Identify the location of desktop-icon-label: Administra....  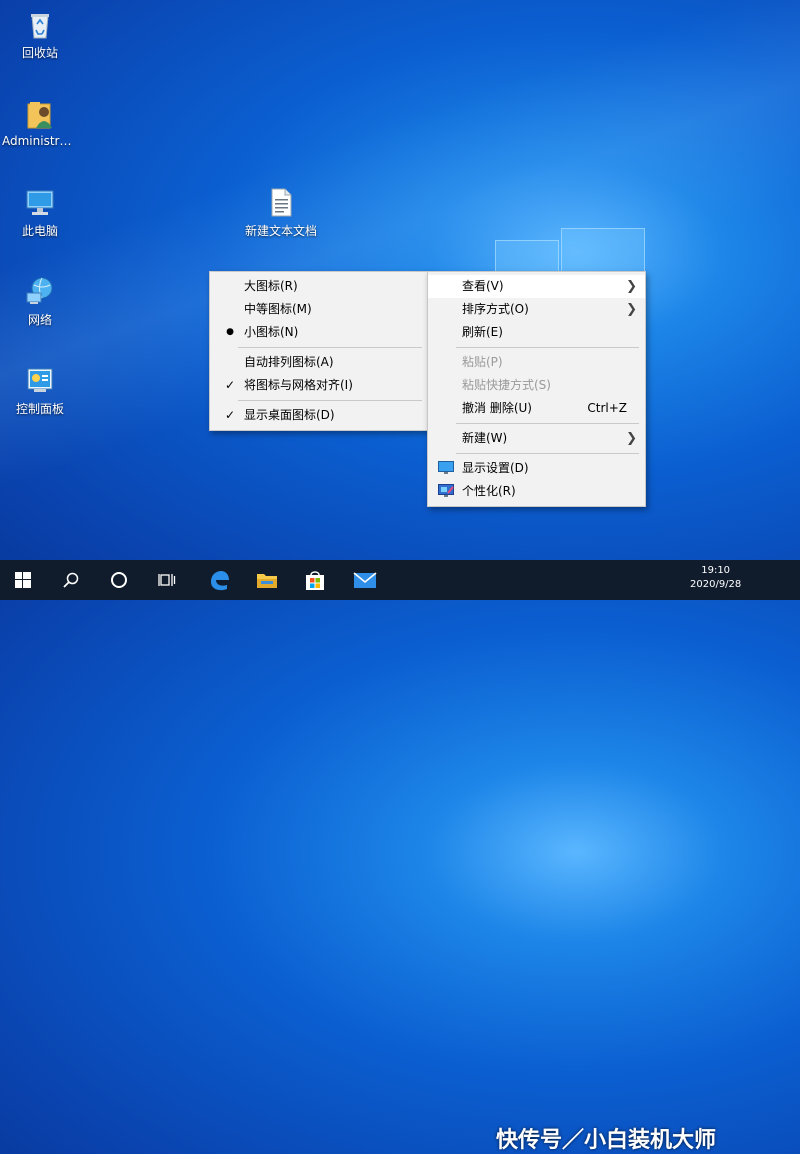
(40, 141).